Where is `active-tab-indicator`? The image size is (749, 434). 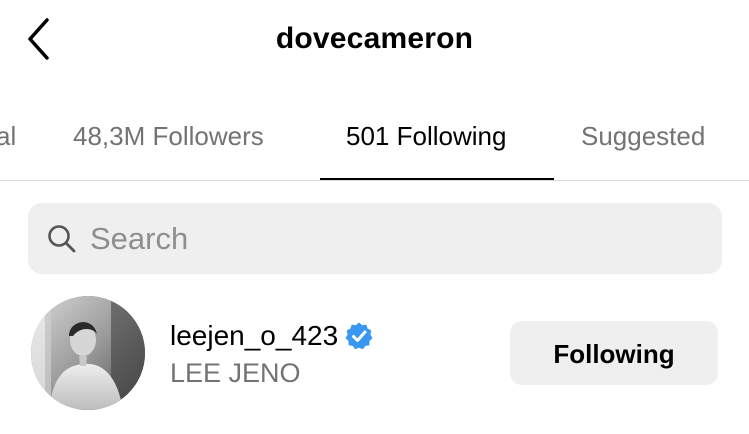 active-tab-indicator is located at coordinates (437, 179).